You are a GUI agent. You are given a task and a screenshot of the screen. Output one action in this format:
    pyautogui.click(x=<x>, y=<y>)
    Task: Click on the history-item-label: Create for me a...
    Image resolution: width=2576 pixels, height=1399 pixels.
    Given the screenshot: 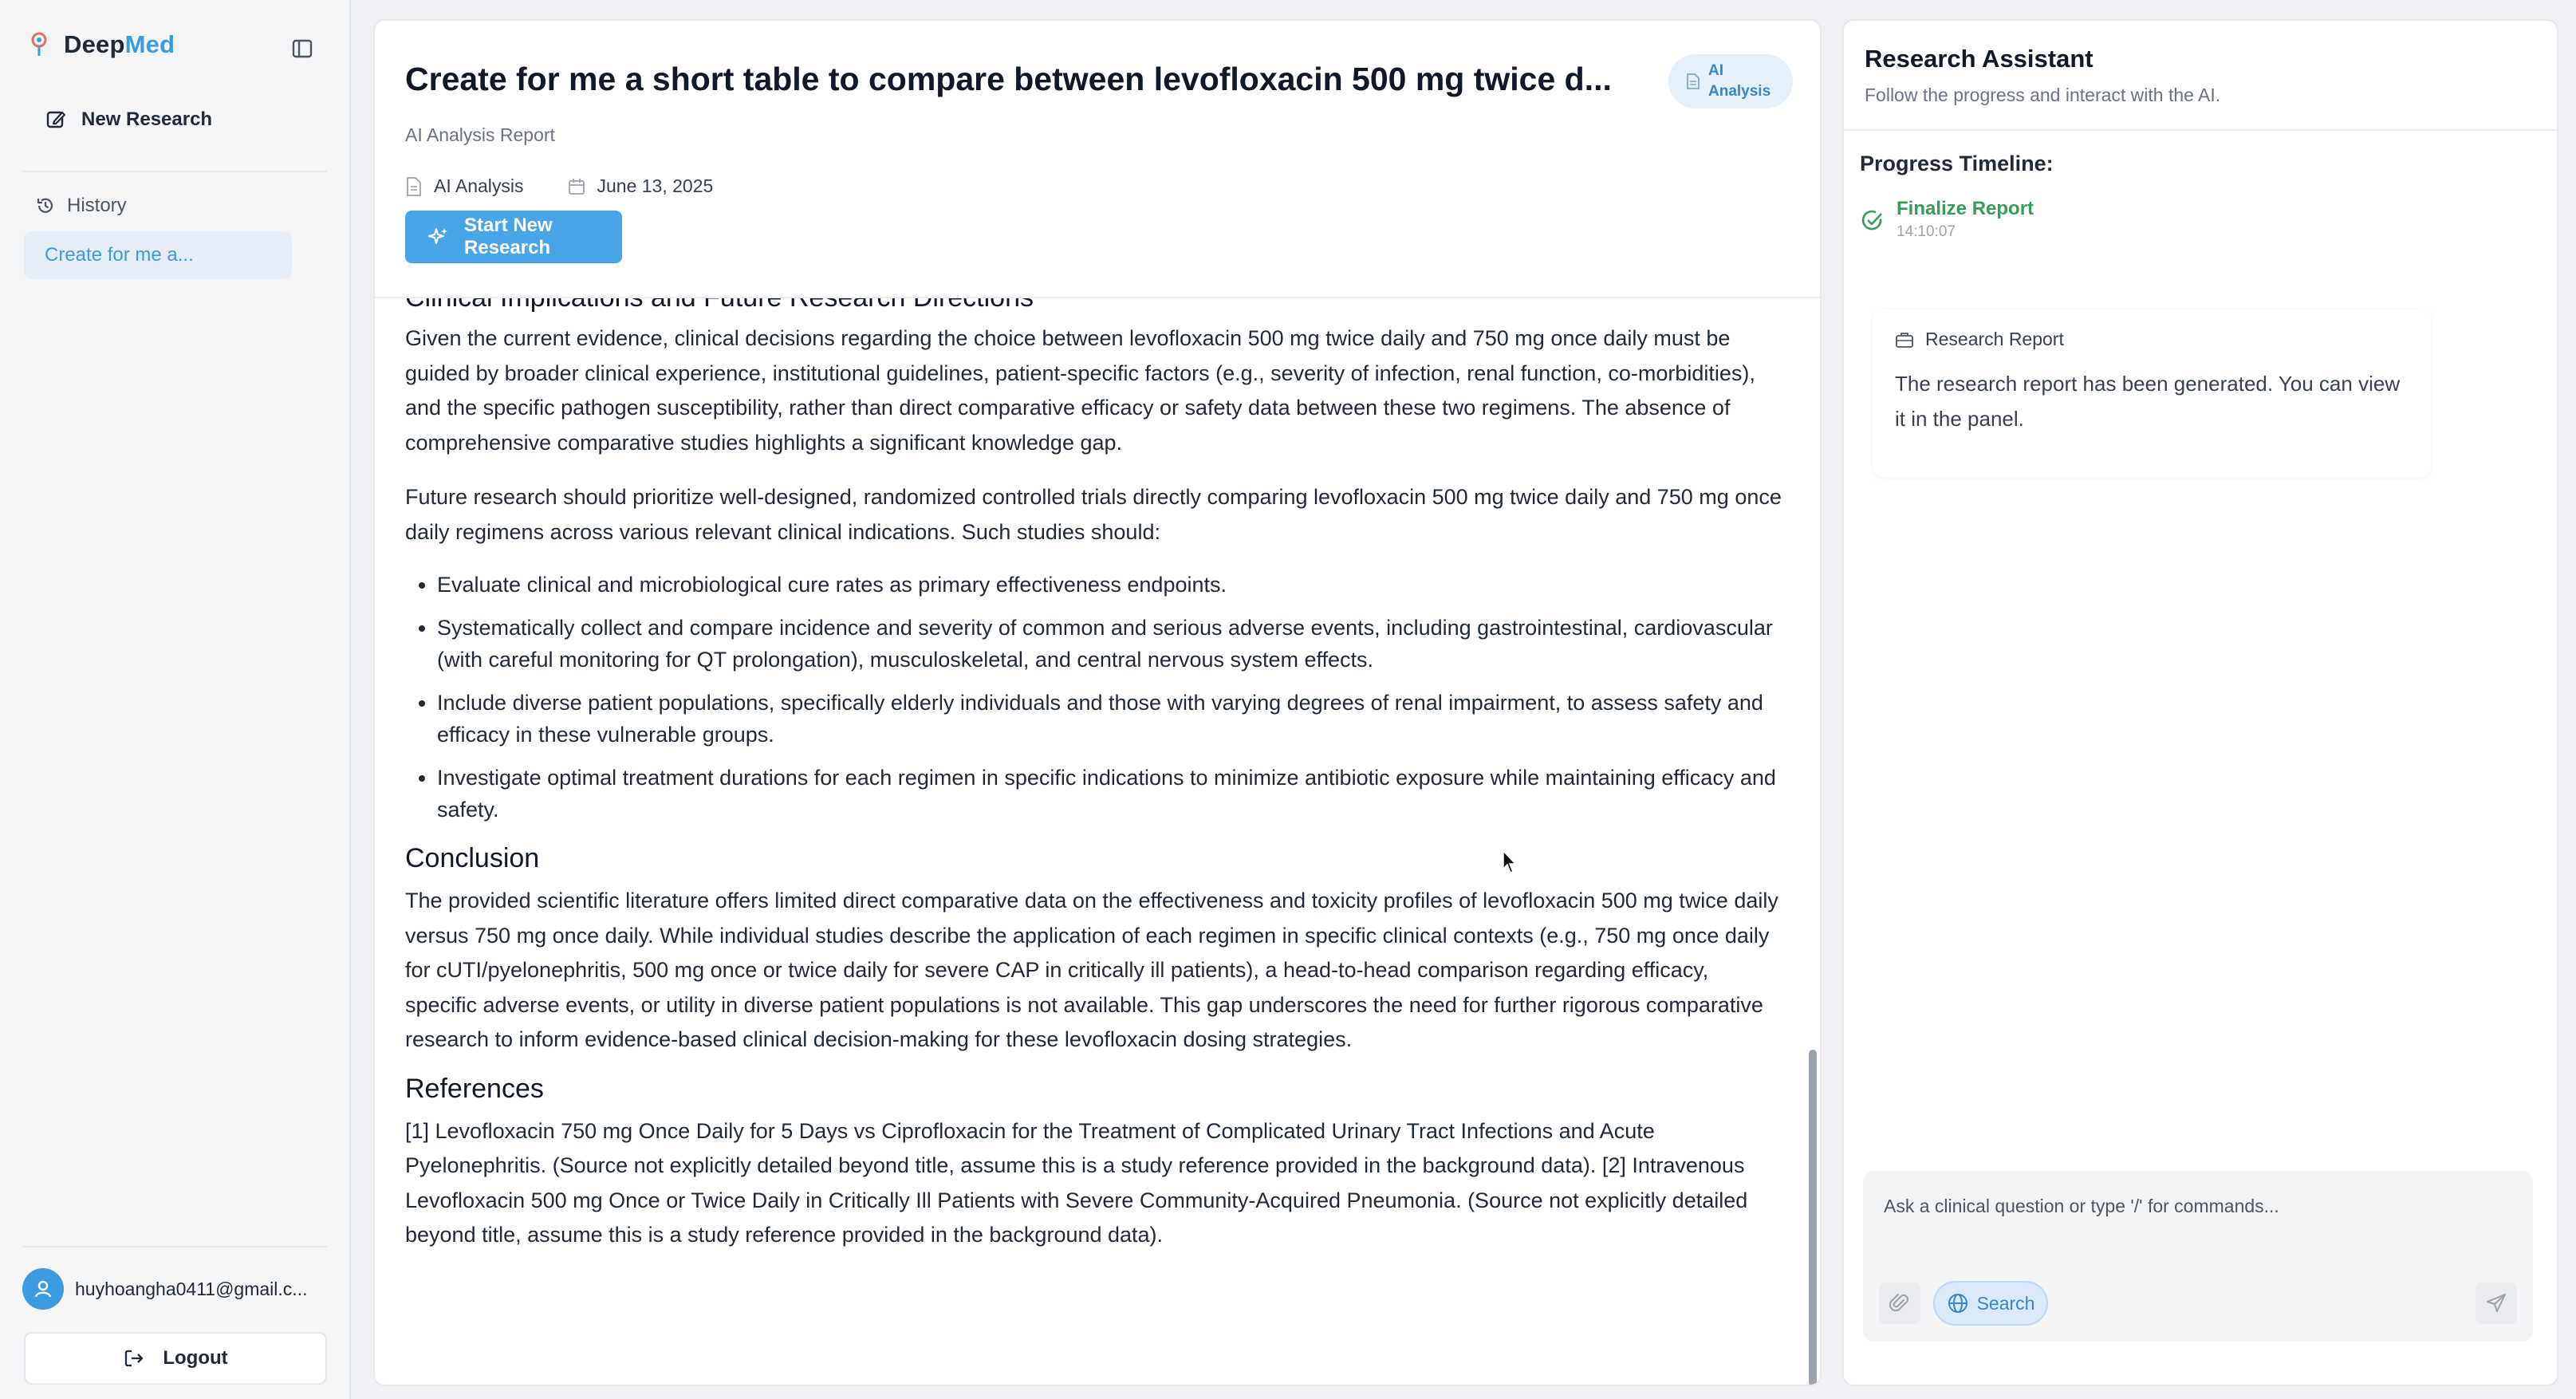 What is the action you would take?
    pyautogui.click(x=119, y=255)
    